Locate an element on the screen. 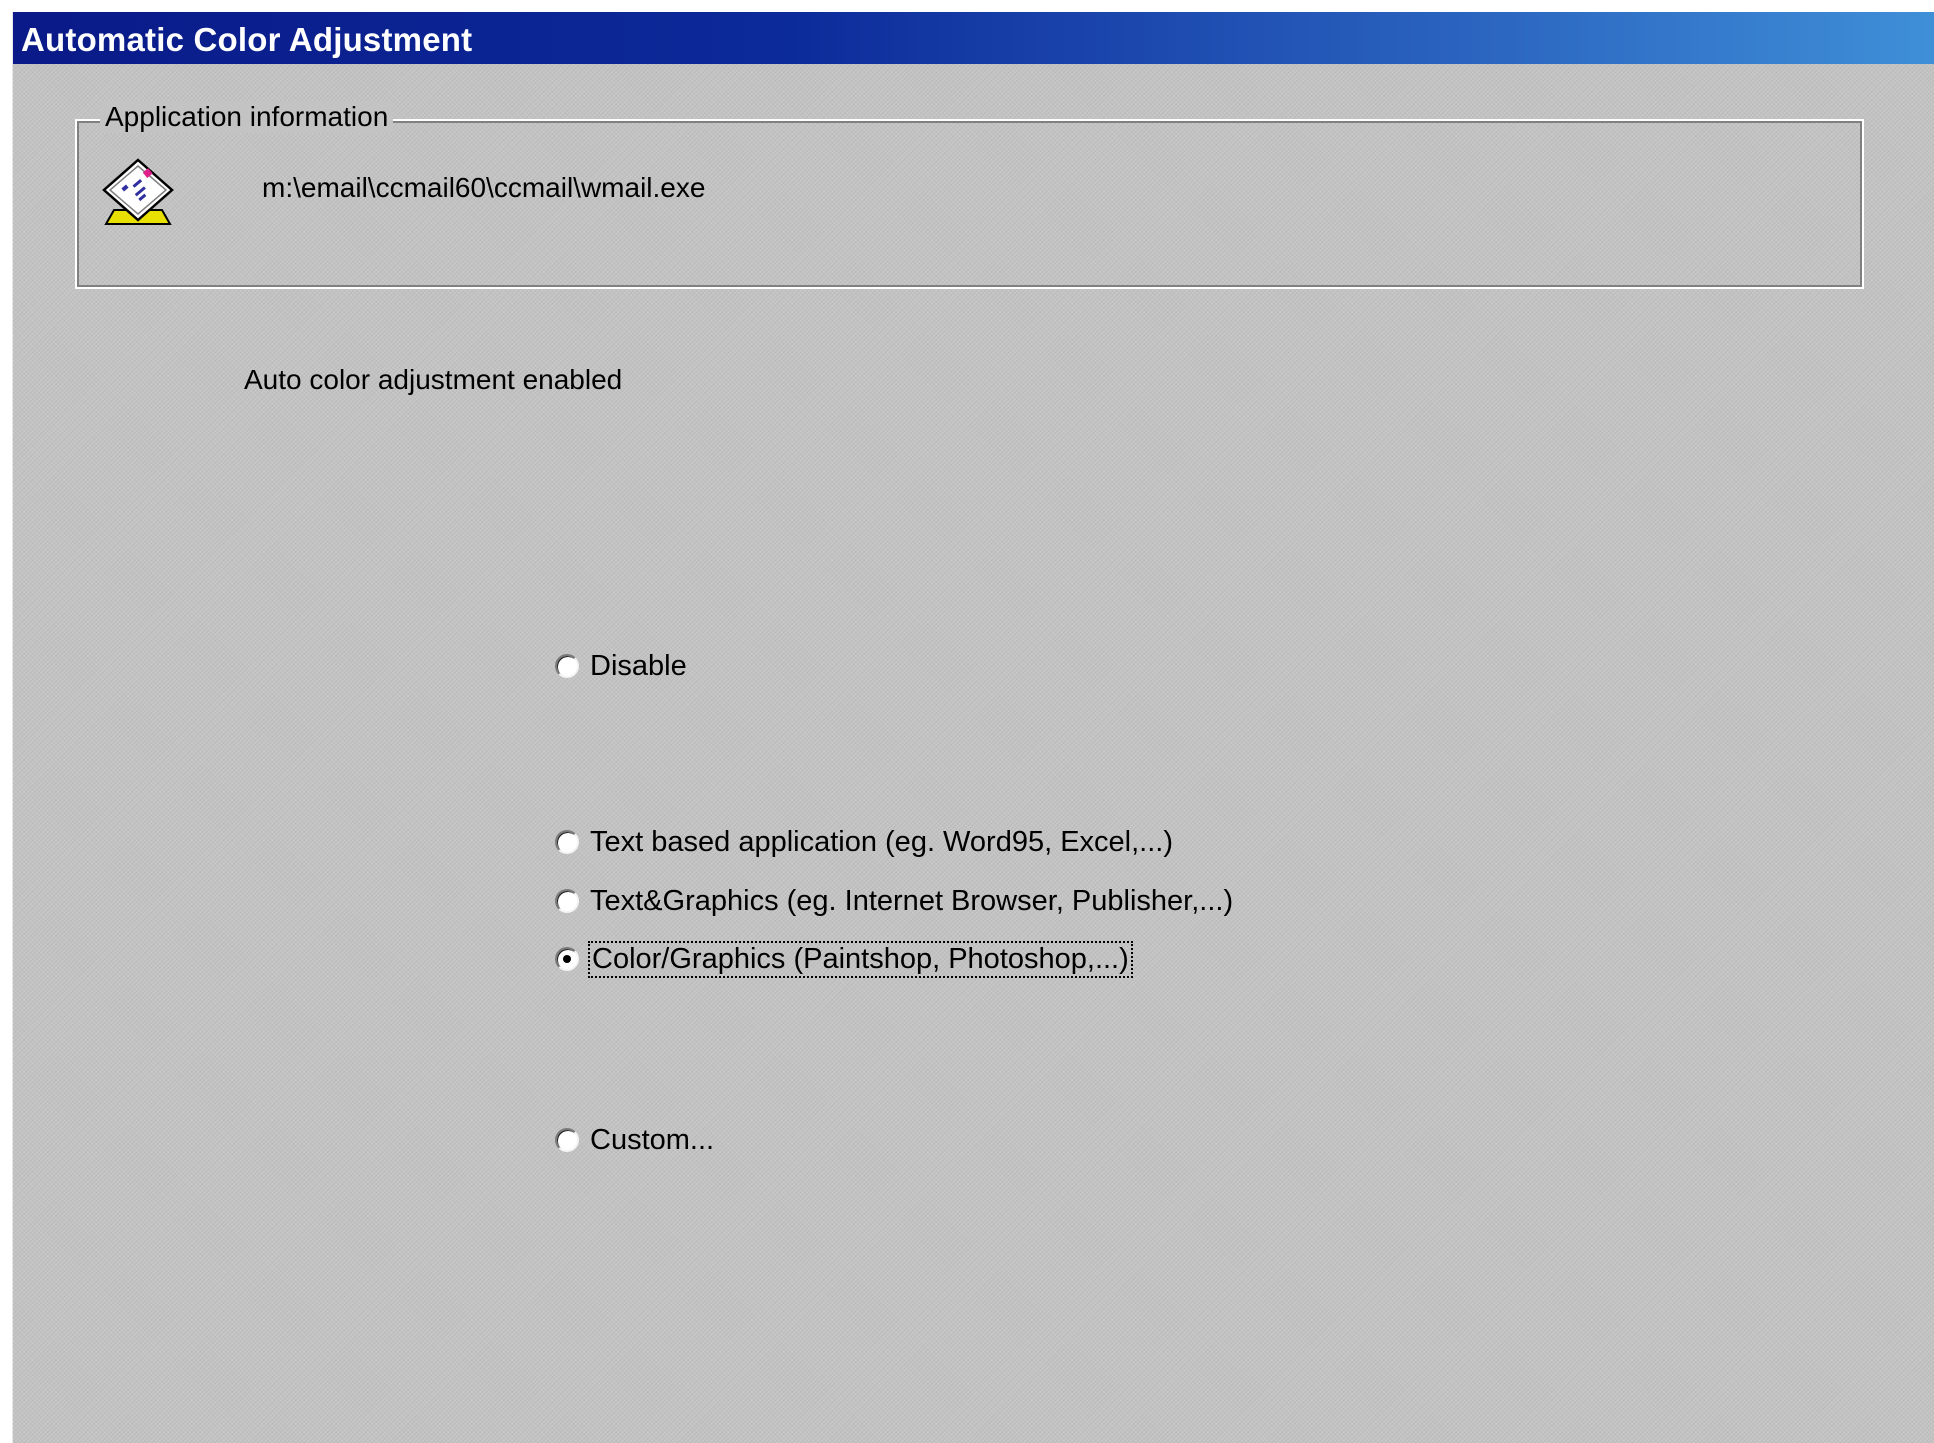 The image size is (1934, 1443). cc-mail-envelope-icon is located at coordinates (138, 191).